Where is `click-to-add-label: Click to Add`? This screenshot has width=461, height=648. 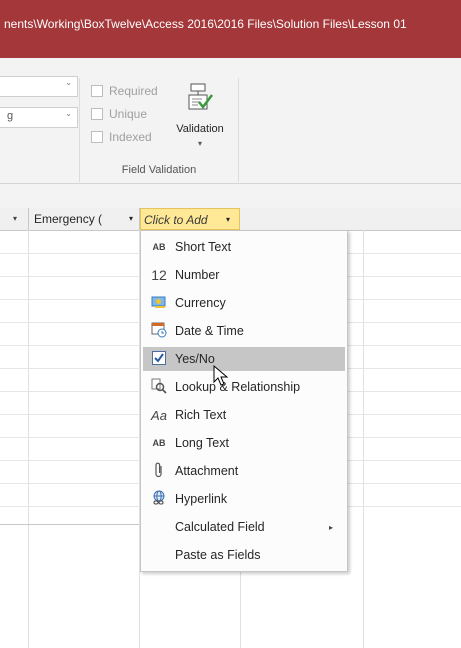 click-to-add-label: Click to Add is located at coordinates (176, 220).